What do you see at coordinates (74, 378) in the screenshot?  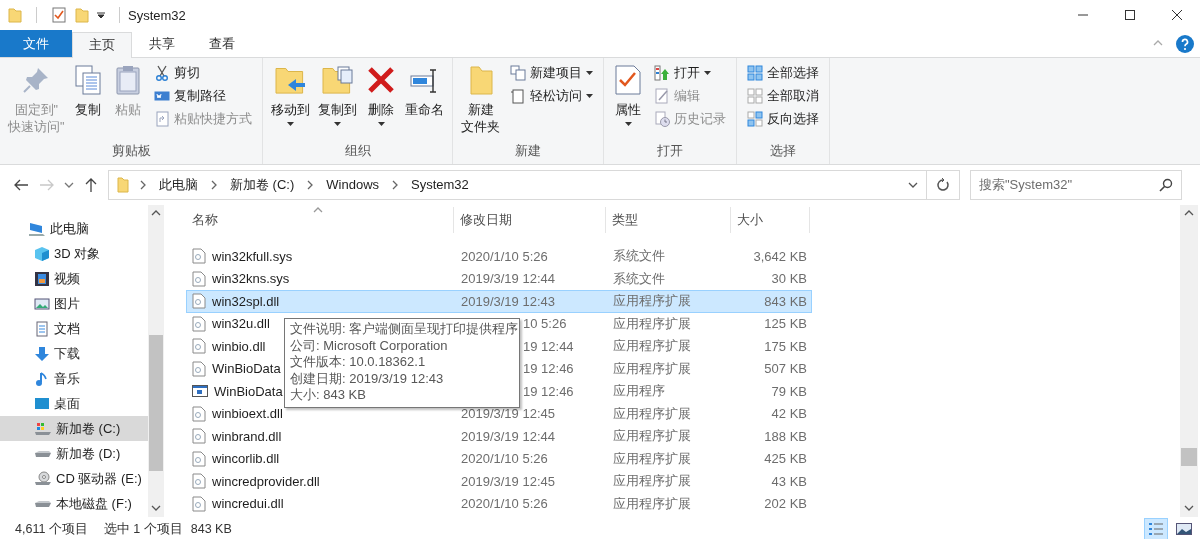 I see `nav-item: 音乐` at bounding box center [74, 378].